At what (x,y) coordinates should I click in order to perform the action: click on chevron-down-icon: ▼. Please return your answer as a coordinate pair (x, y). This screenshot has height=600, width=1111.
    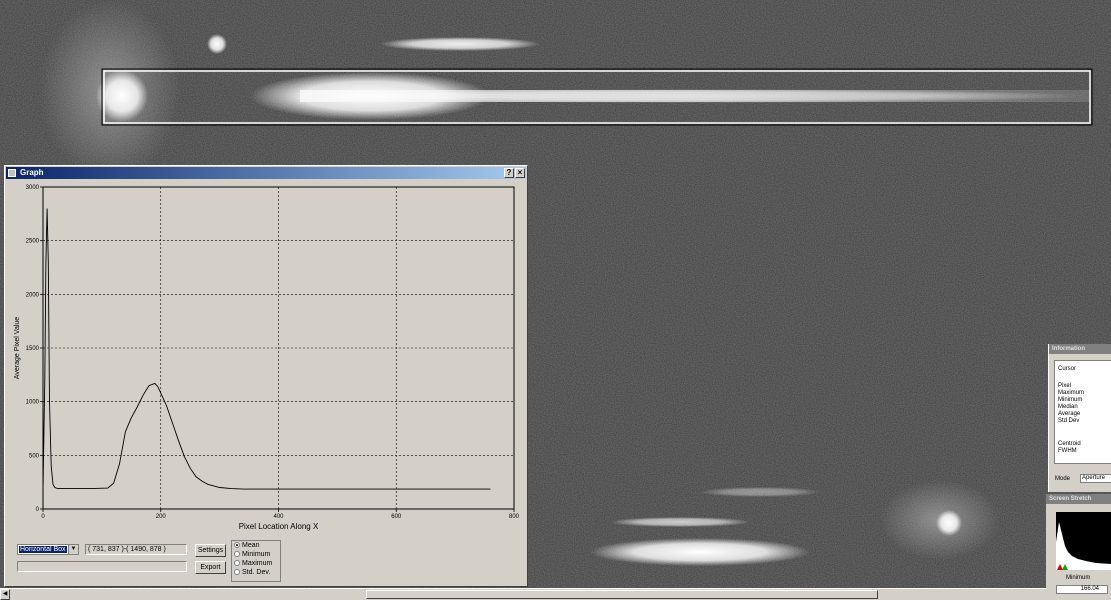
    Looking at the image, I should click on (73, 549).